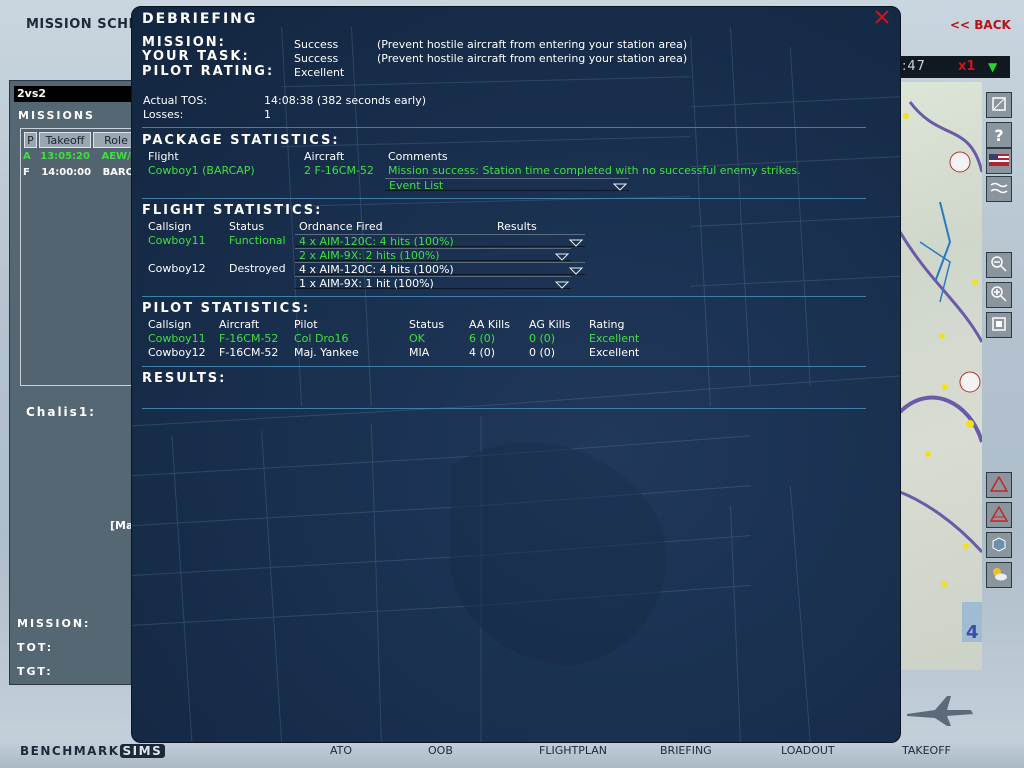 Image resolution: width=1024 pixels, height=768 pixels. What do you see at coordinates (177, 240) in the screenshot?
I see `flight-callsign: Cowboy11` at bounding box center [177, 240].